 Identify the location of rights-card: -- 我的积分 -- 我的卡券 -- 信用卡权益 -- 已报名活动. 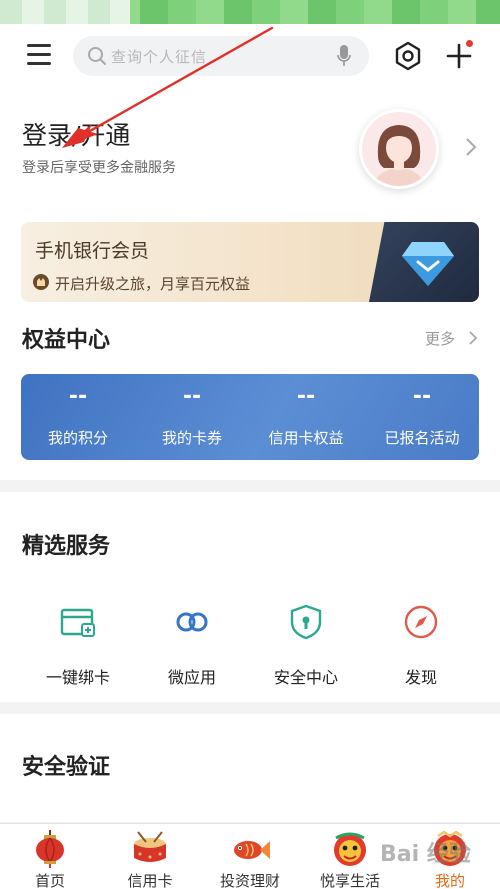
(250, 417).